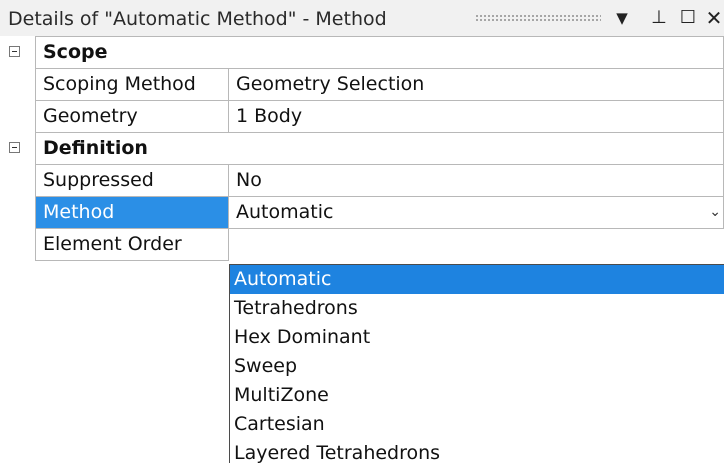 This screenshot has height=463, width=724. I want to click on chevron-down-icon: ⌄, so click(715, 212).